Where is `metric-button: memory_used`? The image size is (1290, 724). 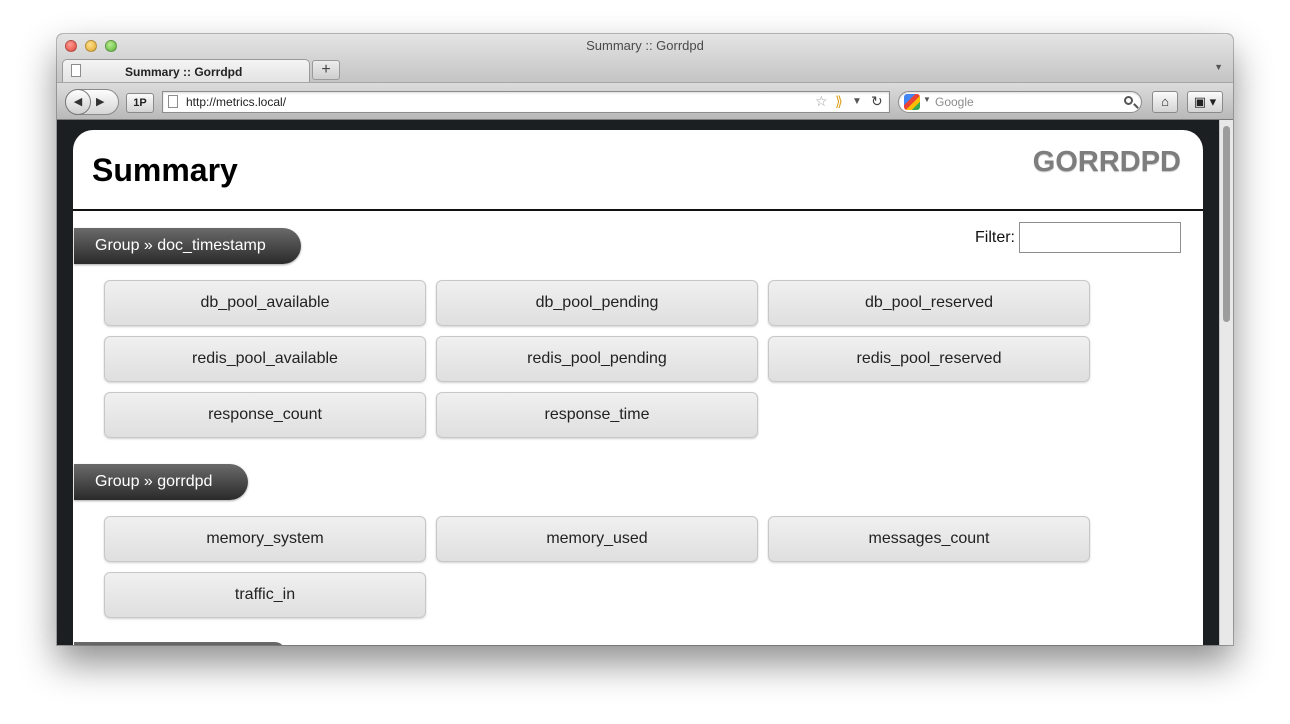 metric-button: memory_used is located at coordinates (597, 539).